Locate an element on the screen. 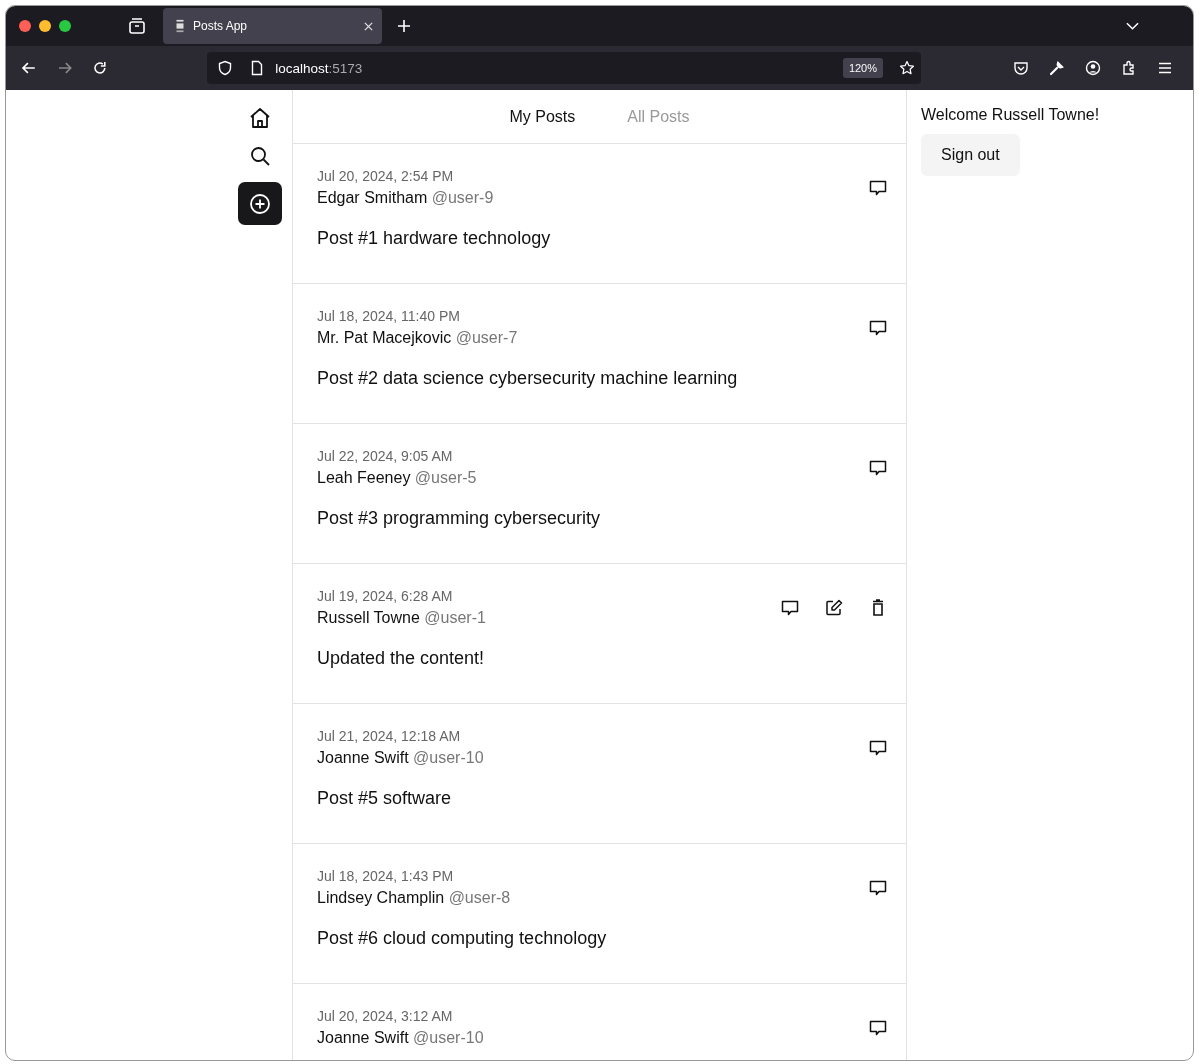 Image resolution: width=1199 pixels, height=1064 pixels. home-icon is located at coordinates (260, 118).